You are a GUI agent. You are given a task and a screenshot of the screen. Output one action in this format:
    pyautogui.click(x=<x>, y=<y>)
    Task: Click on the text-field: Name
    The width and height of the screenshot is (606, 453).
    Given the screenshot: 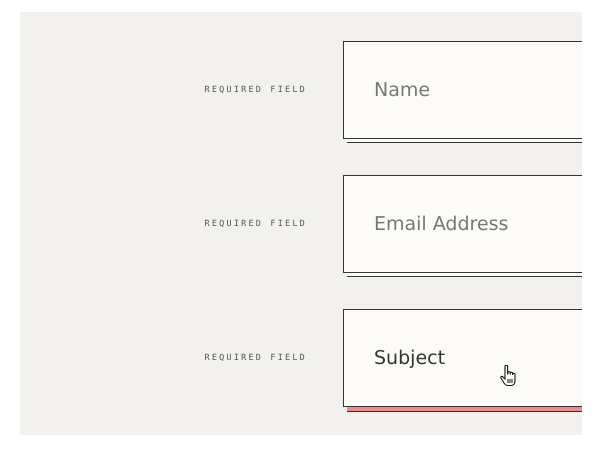 What is the action you would take?
    pyautogui.click(x=462, y=90)
    